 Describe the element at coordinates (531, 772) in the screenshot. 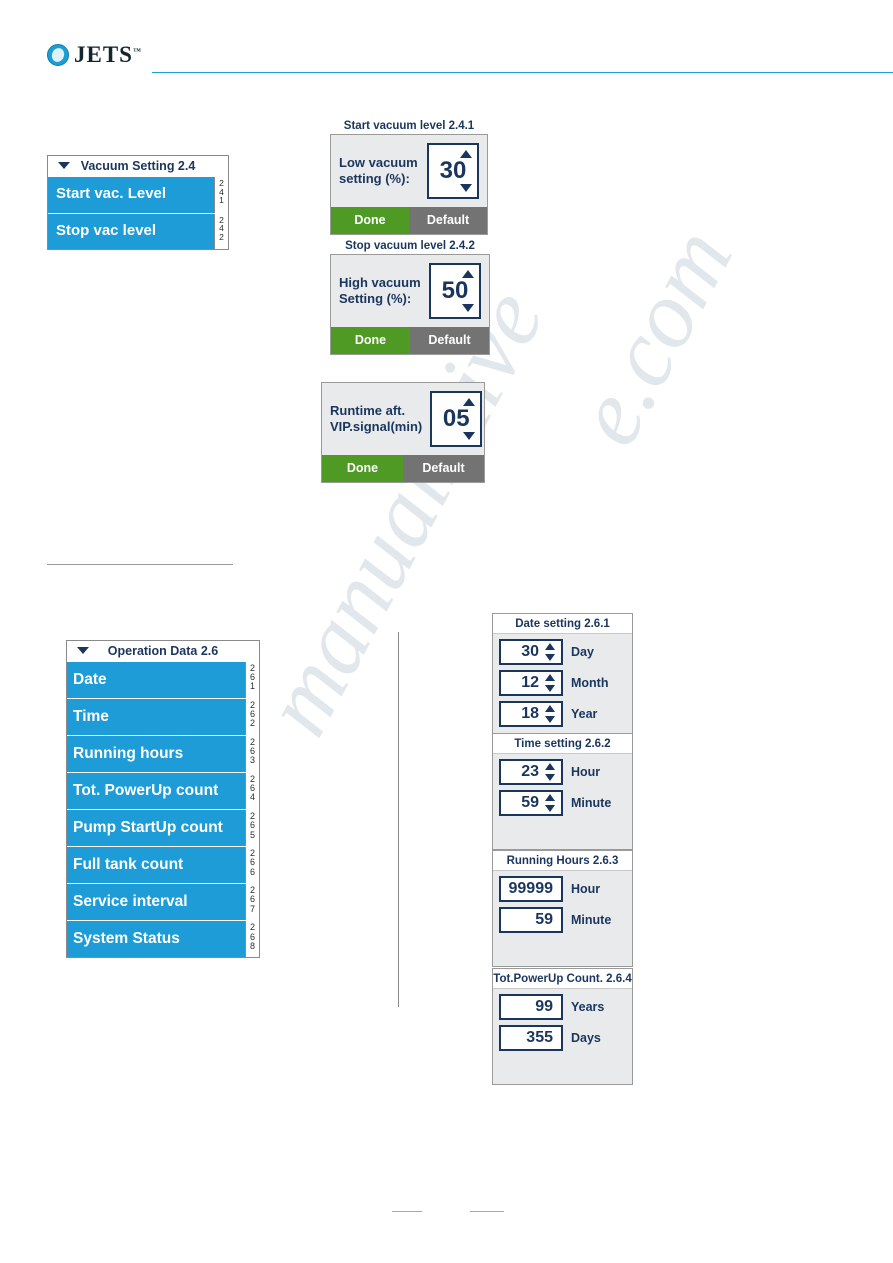

I see `hour-stepper: 23` at that location.